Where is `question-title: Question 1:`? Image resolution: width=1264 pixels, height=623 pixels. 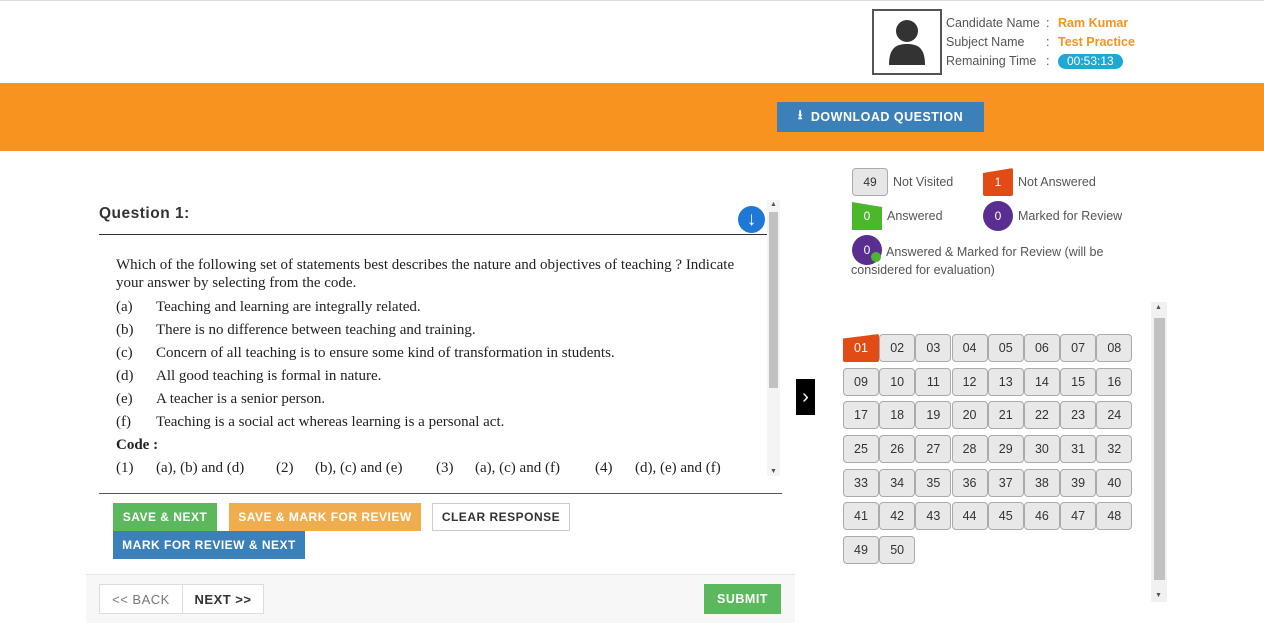 question-title: Question 1: is located at coordinates (144, 213).